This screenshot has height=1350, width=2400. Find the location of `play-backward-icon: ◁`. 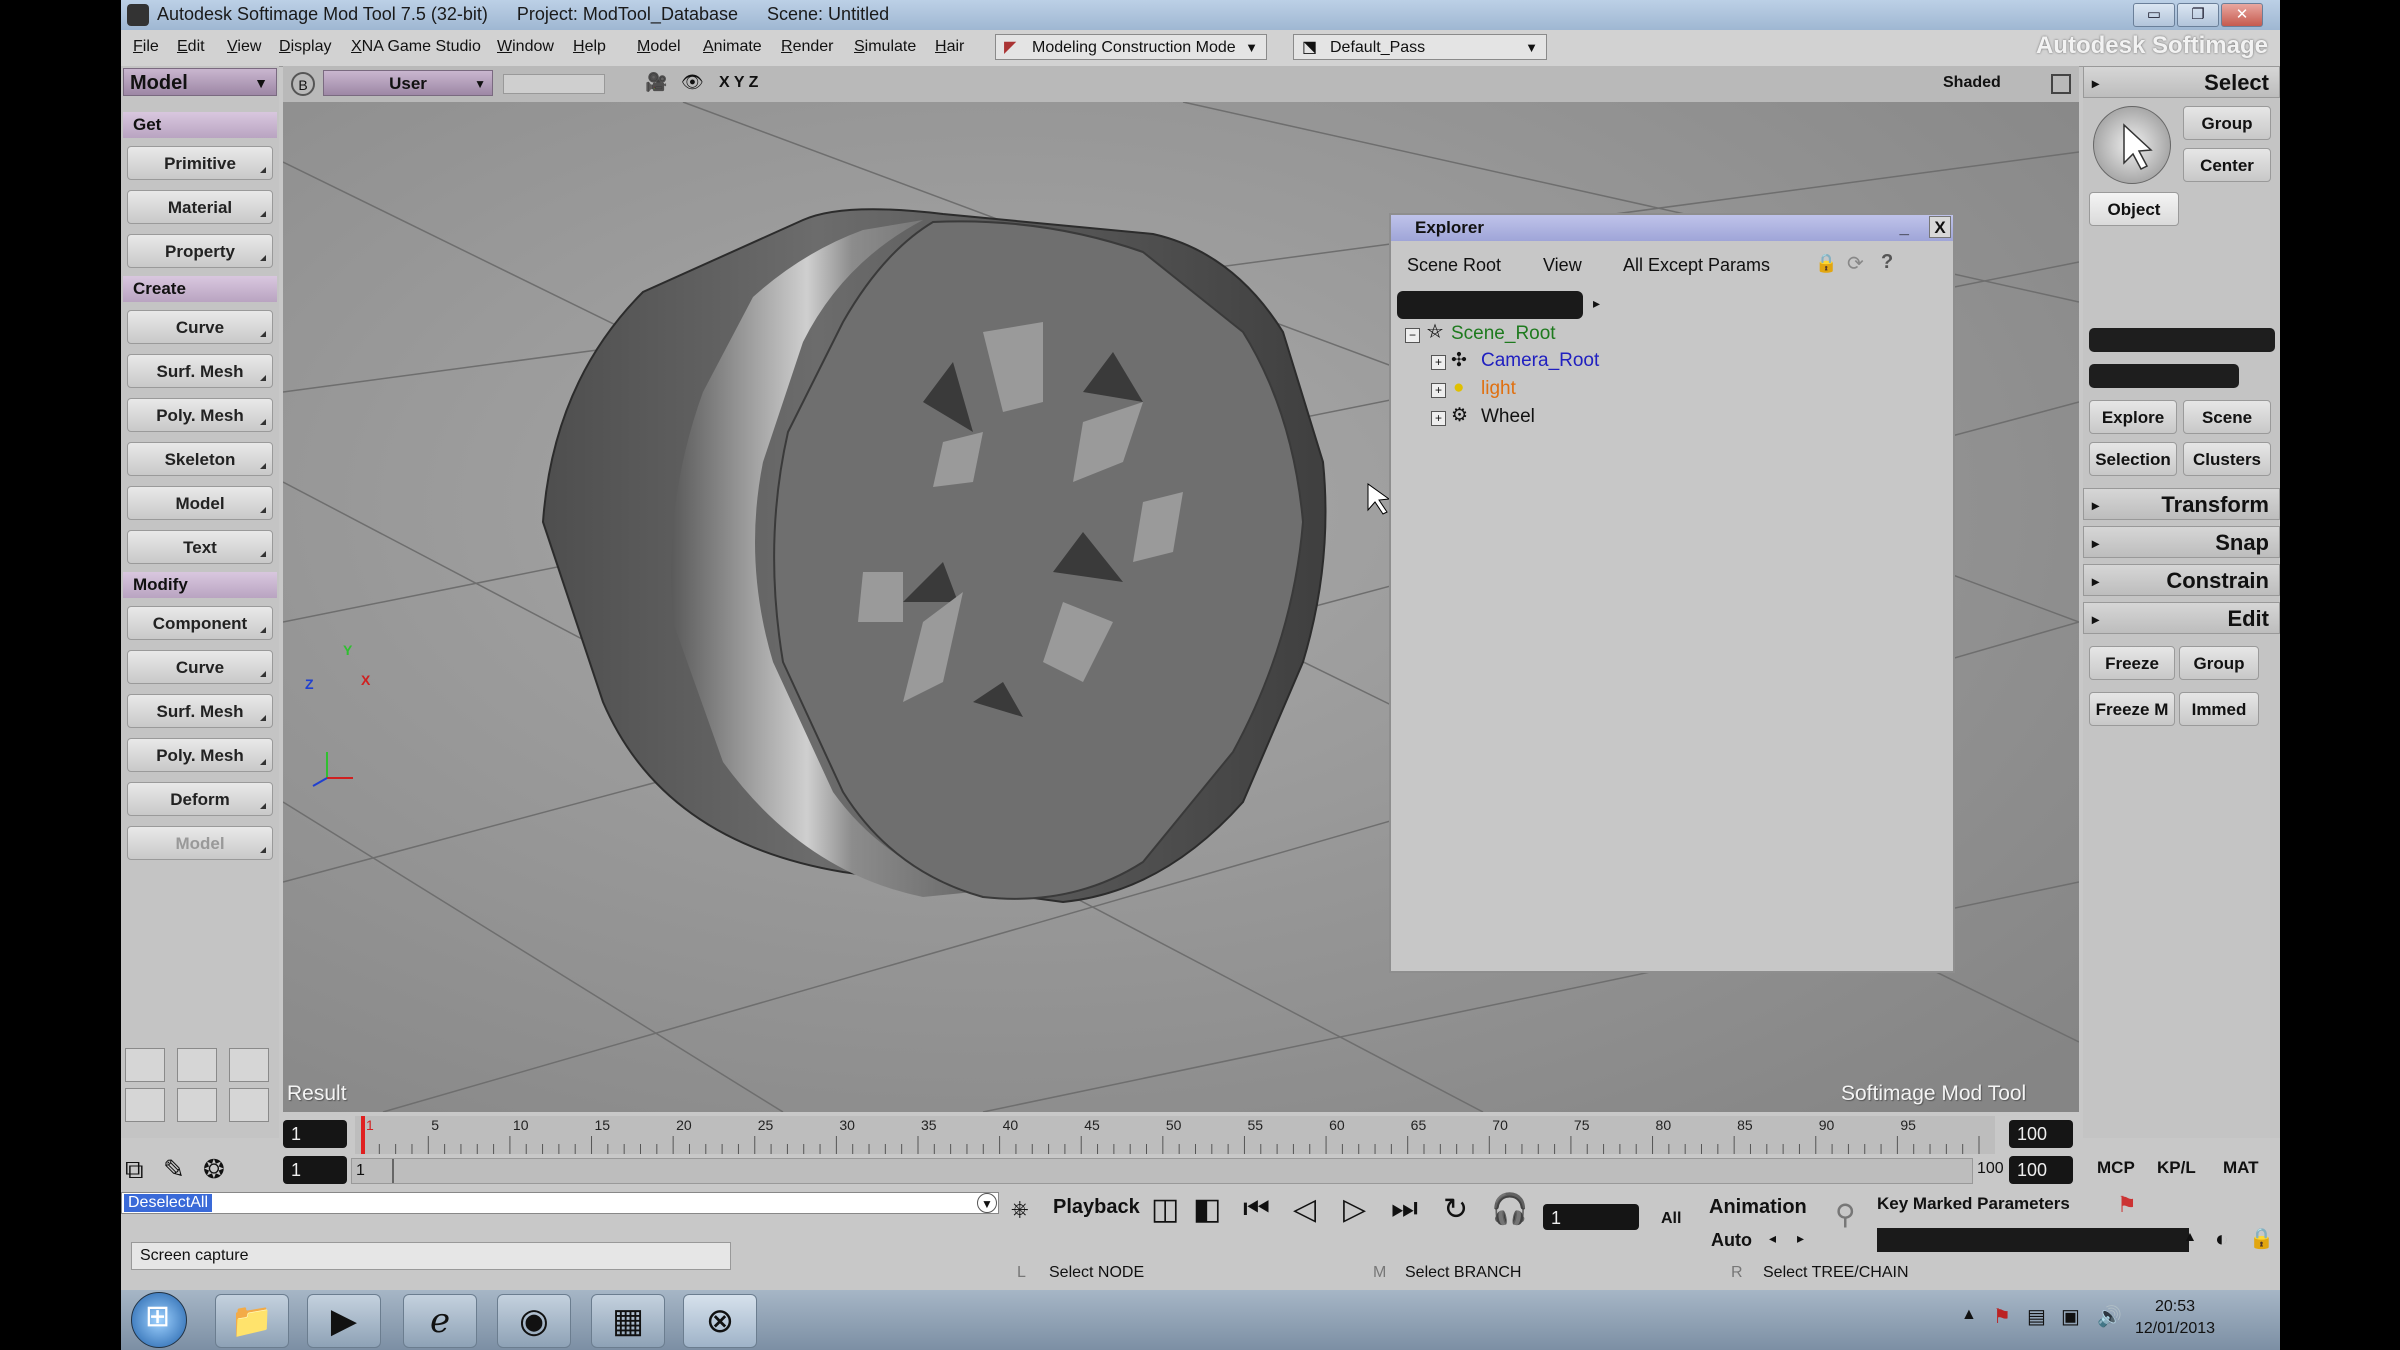

play-backward-icon: ◁ is located at coordinates (1304, 1209).